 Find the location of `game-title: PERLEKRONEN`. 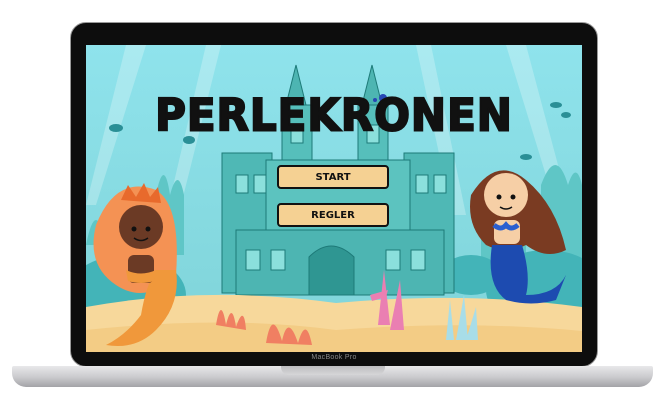

game-title: PERLEKRONEN is located at coordinates (333, 116).